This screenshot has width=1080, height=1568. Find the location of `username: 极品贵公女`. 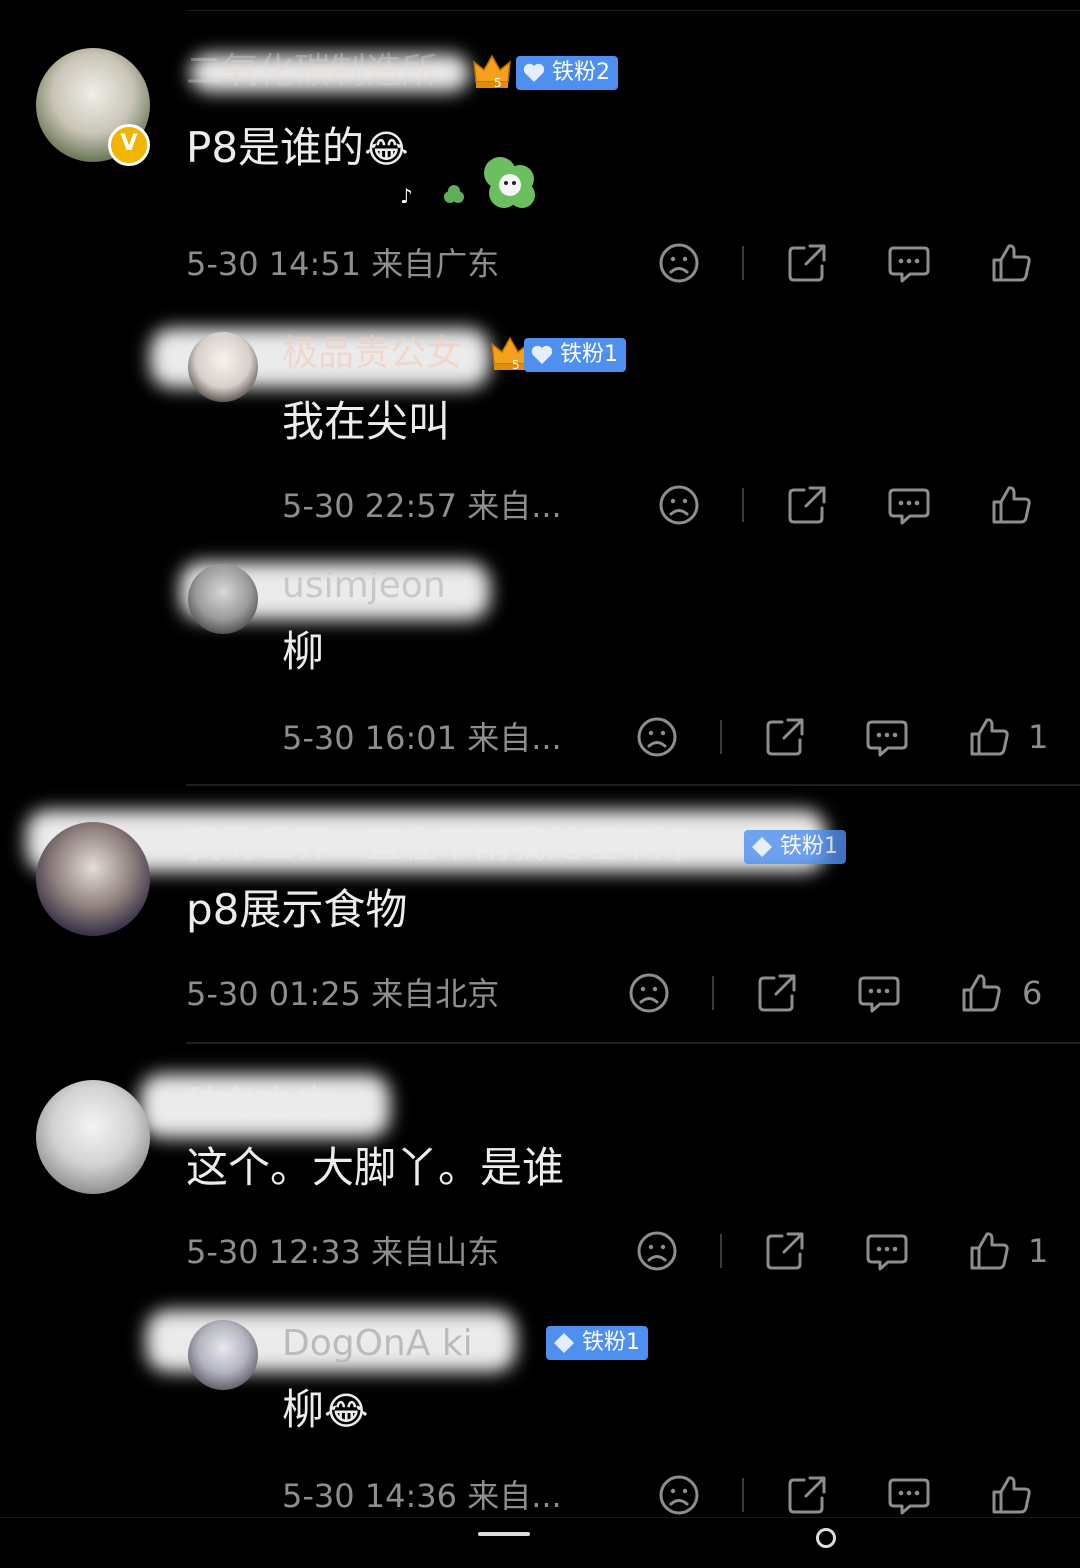

username: 极品贵公女 is located at coordinates (372, 354).